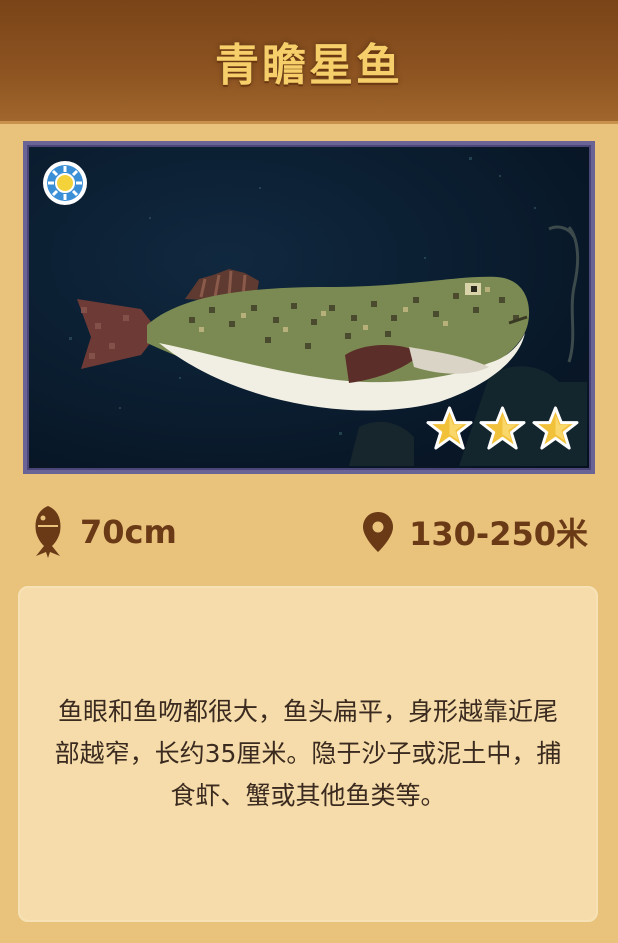 This screenshot has width=618, height=943. What do you see at coordinates (498, 534) in the screenshot?
I see `depth-value: 130-250米` at bounding box center [498, 534].